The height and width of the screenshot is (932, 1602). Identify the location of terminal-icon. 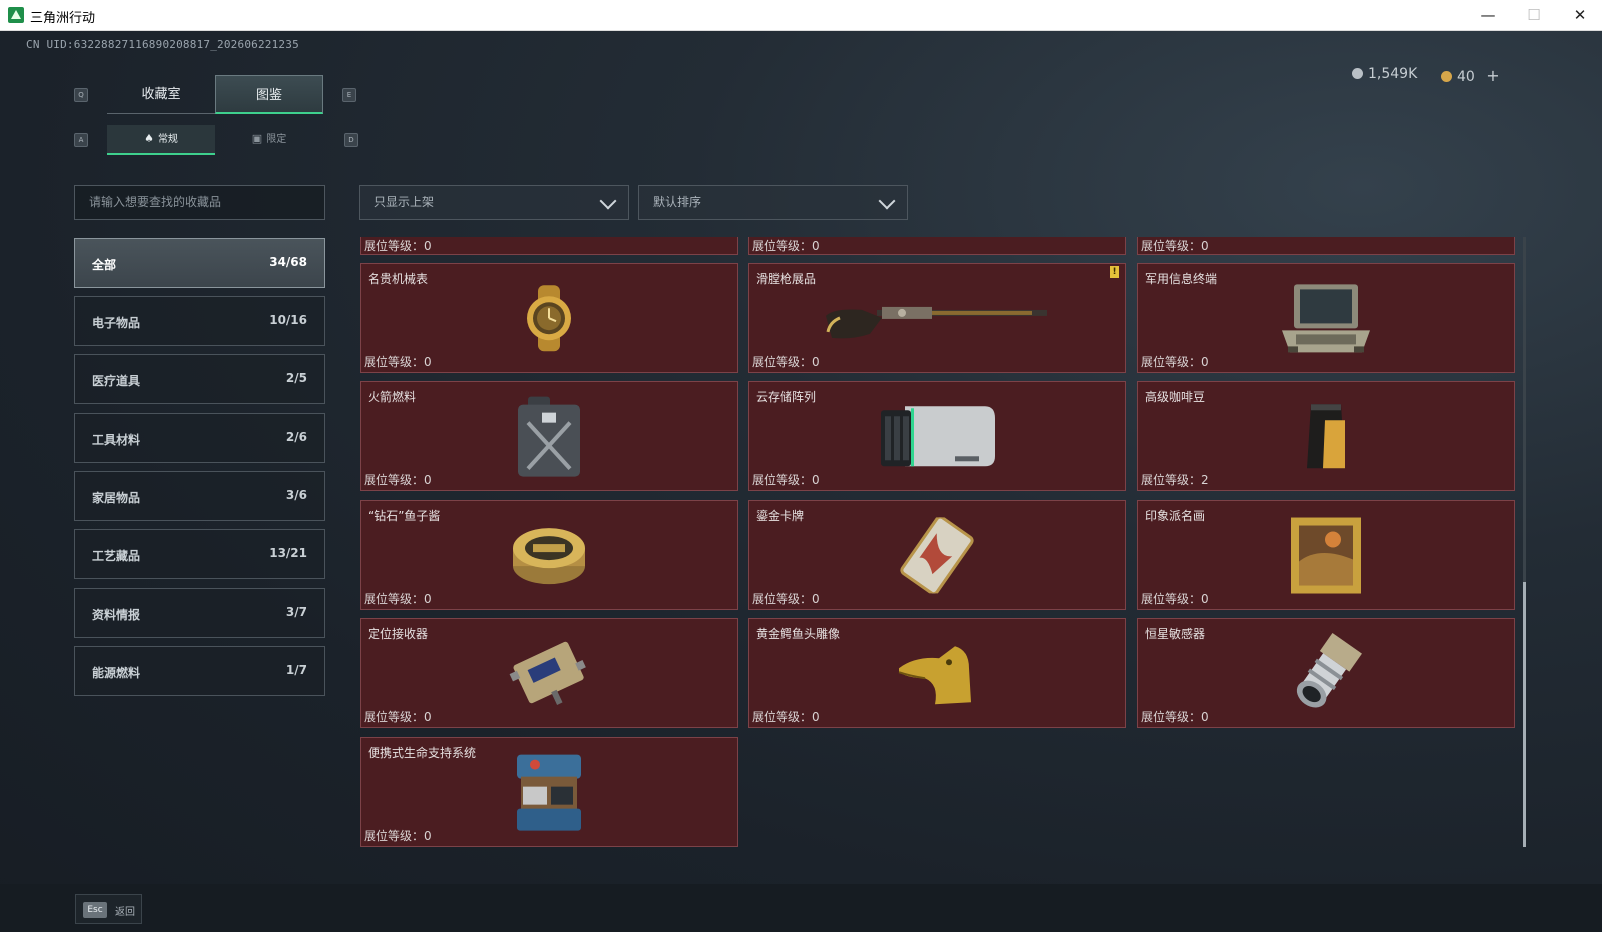
(1326, 320).